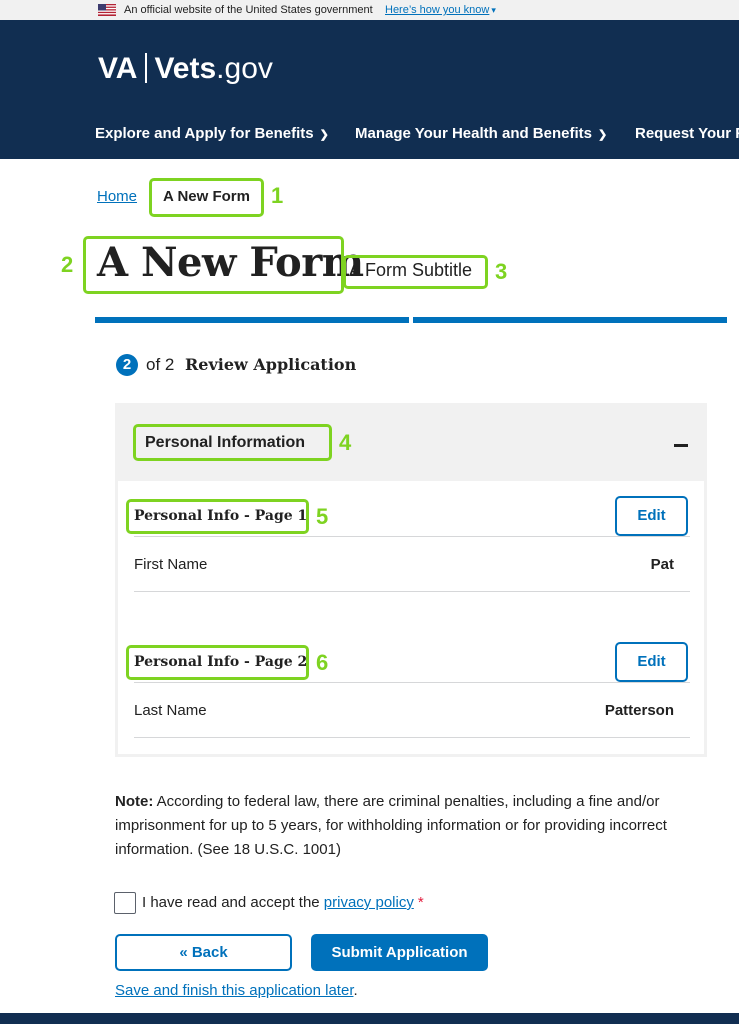  What do you see at coordinates (651, 516) in the screenshot?
I see `edit-page-1-button: Edit` at bounding box center [651, 516].